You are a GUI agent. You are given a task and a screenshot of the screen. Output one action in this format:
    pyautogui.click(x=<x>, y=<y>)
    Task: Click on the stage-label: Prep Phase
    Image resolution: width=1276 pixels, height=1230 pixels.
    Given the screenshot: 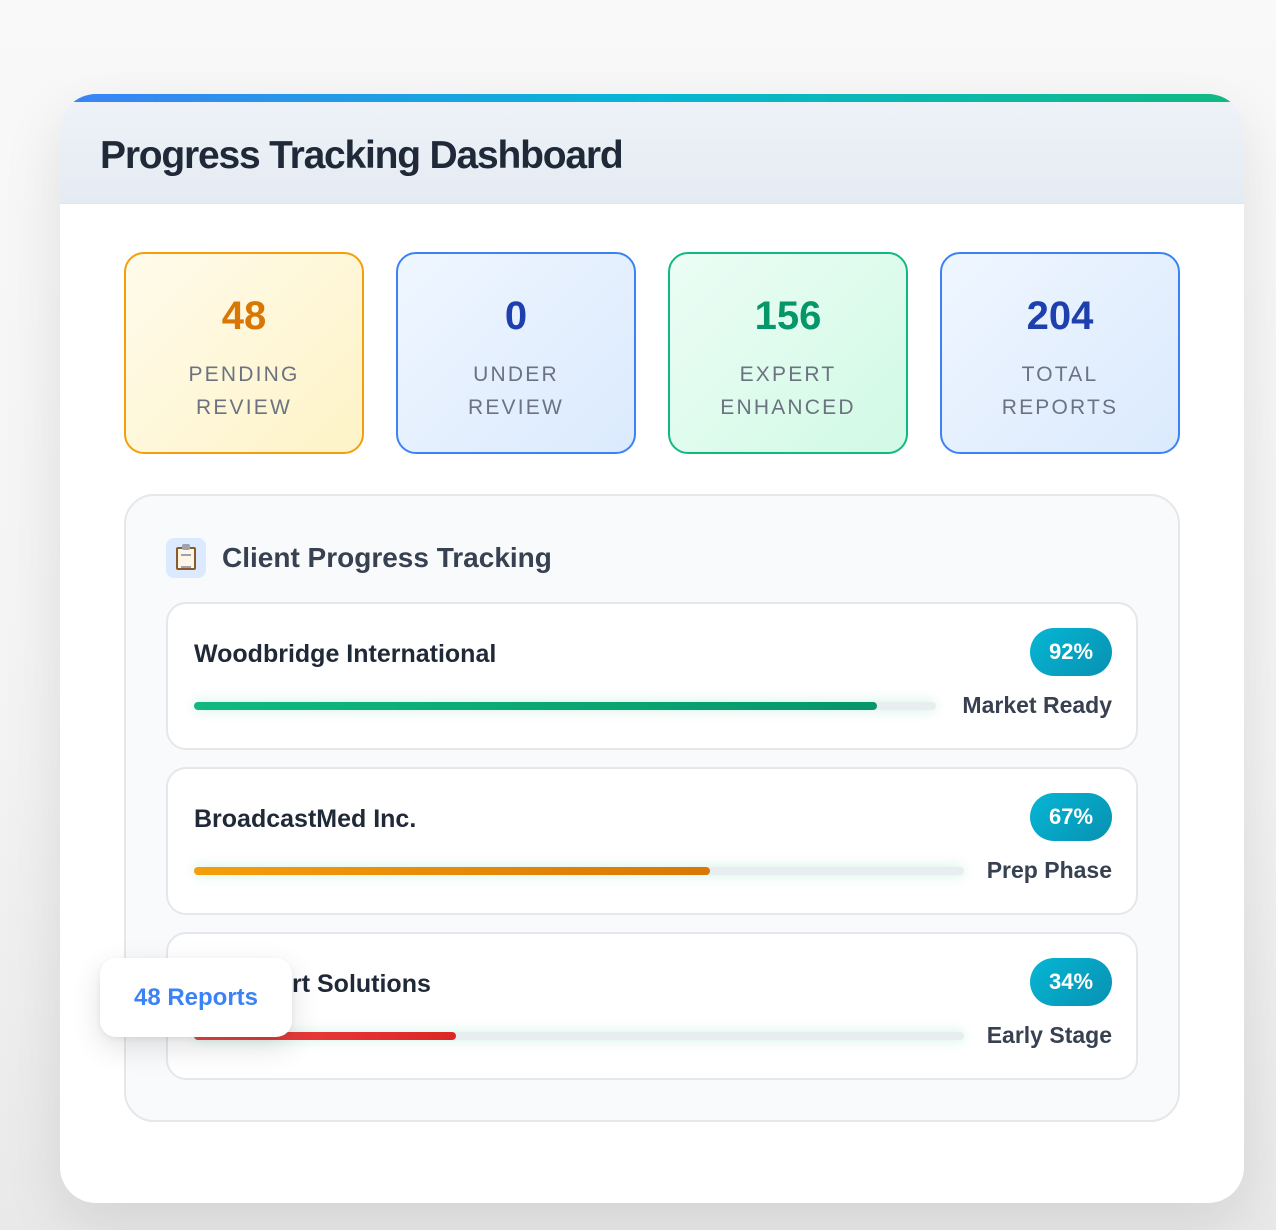 What is the action you would take?
    pyautogui.click(x=1049, y=870)
    